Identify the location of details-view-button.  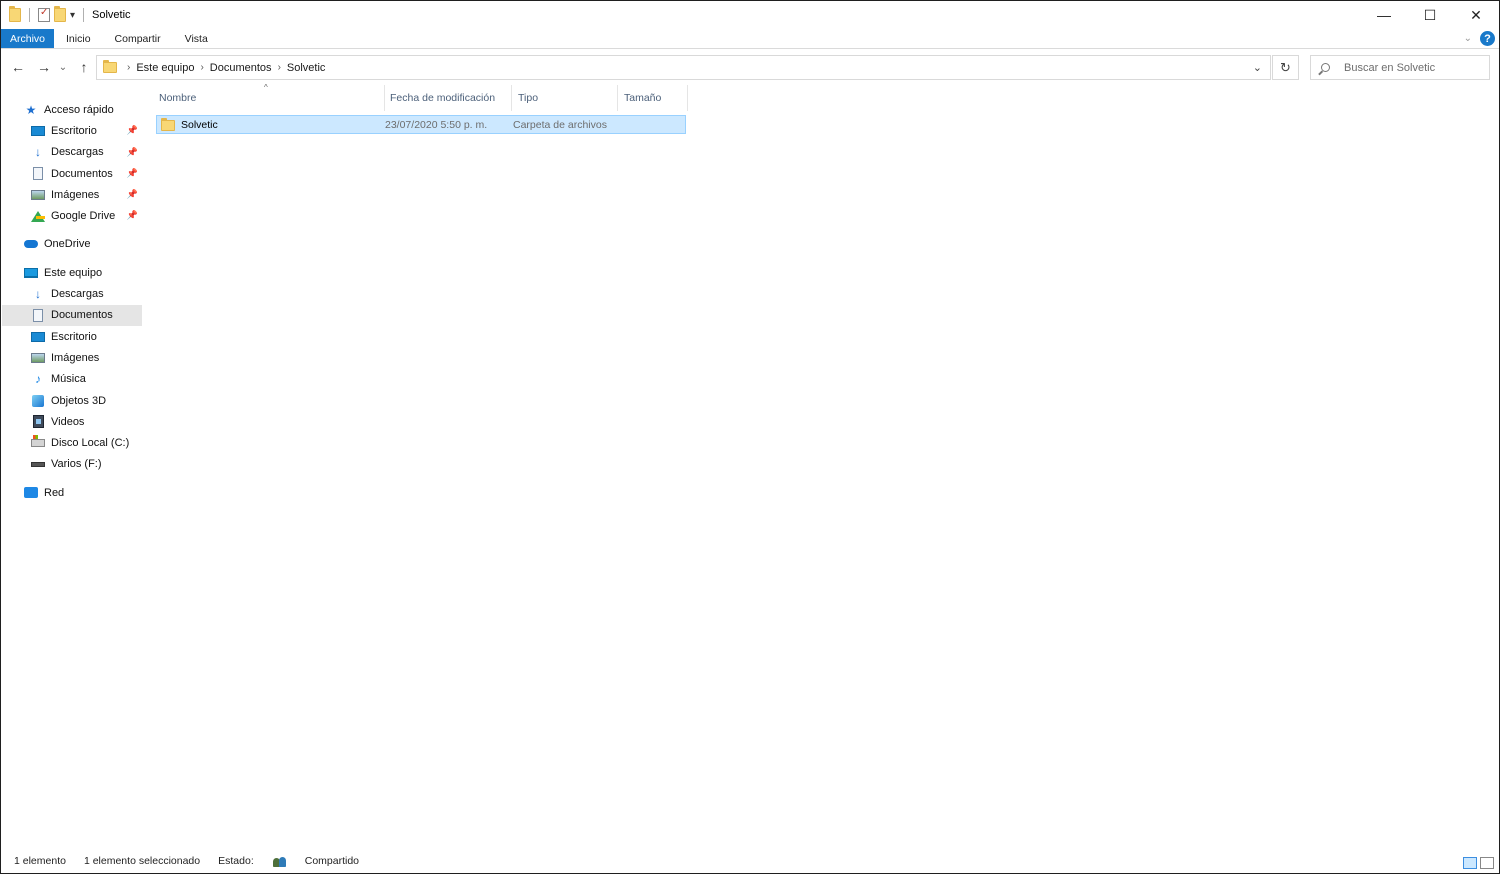
(1470, 863).